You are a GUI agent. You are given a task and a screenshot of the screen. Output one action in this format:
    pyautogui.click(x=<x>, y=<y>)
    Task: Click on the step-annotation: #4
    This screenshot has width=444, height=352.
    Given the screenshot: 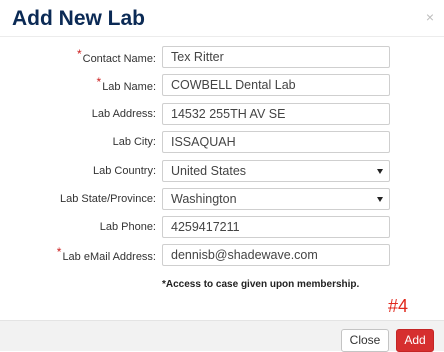 What is the action you would take?
    pyautogui.click(x=398, y=306)
    